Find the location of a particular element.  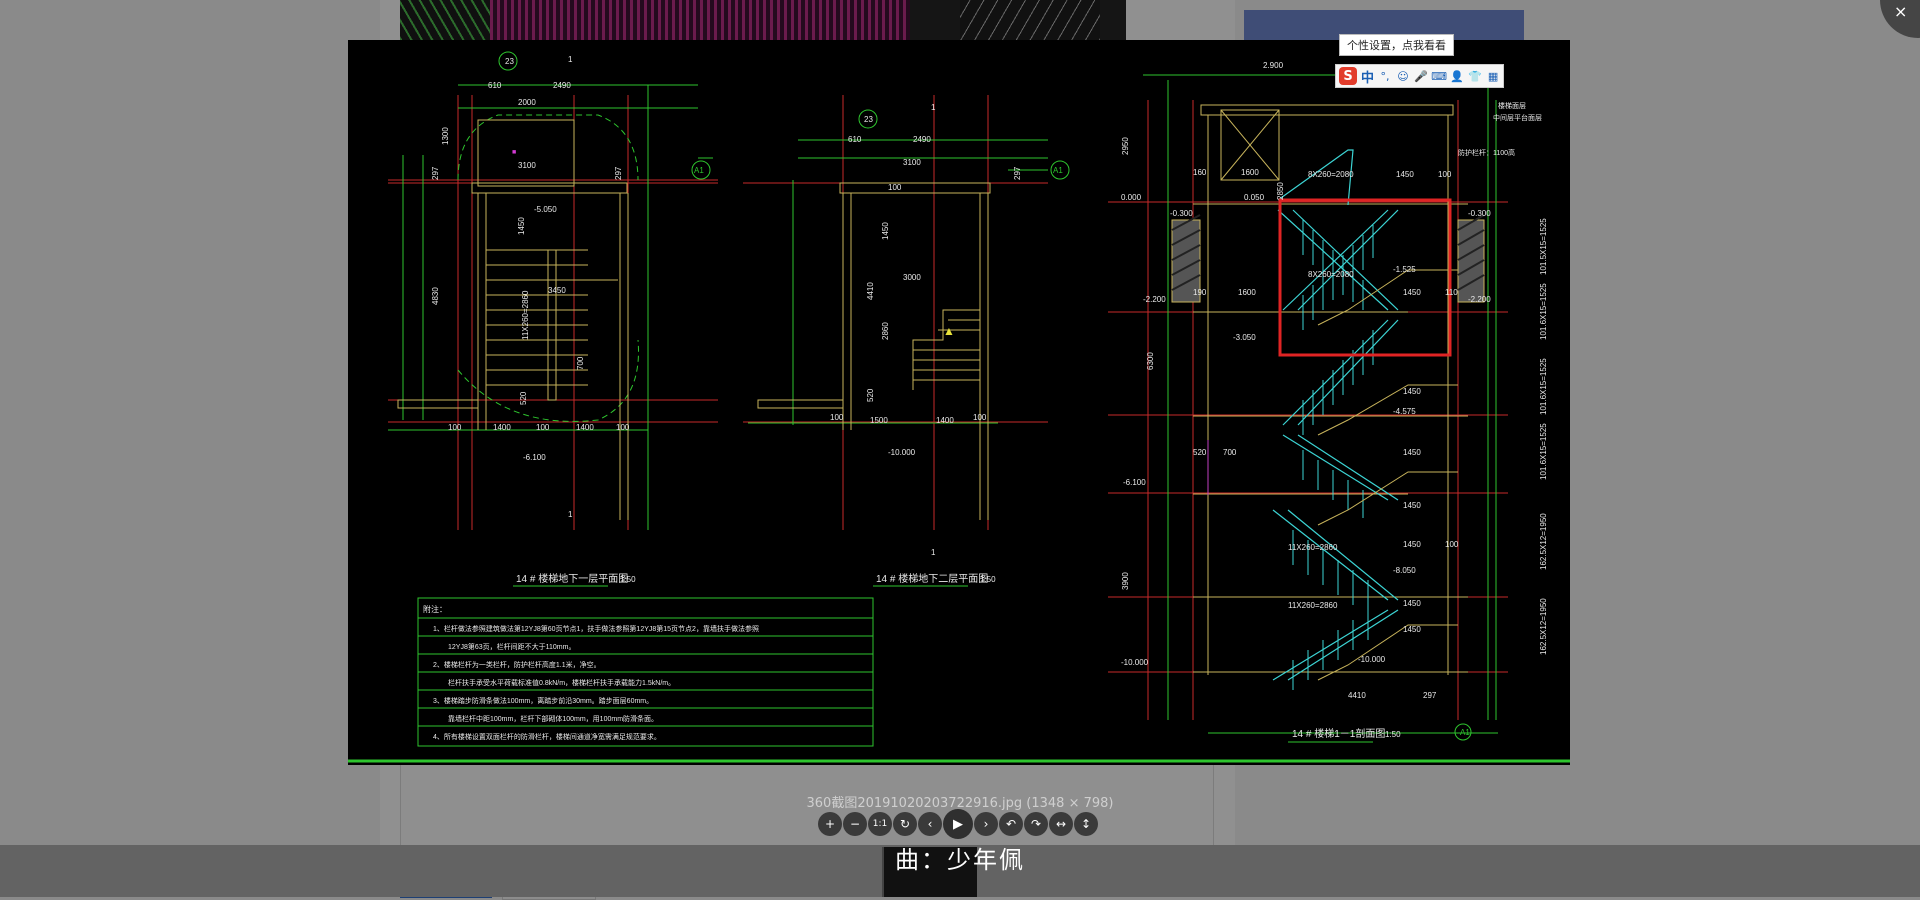

svg-text: -0.300 is located at coordinates (1181, 213).